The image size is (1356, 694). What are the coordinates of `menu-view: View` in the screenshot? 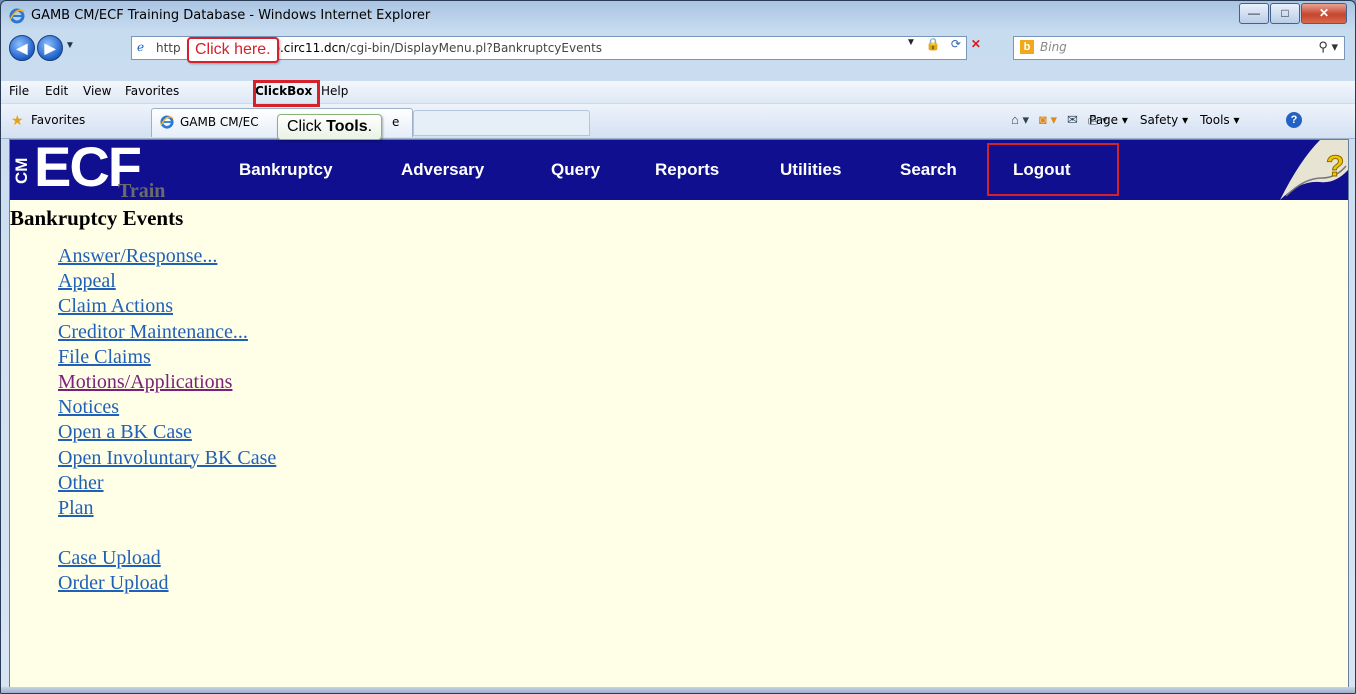 It's located at (97, 91).